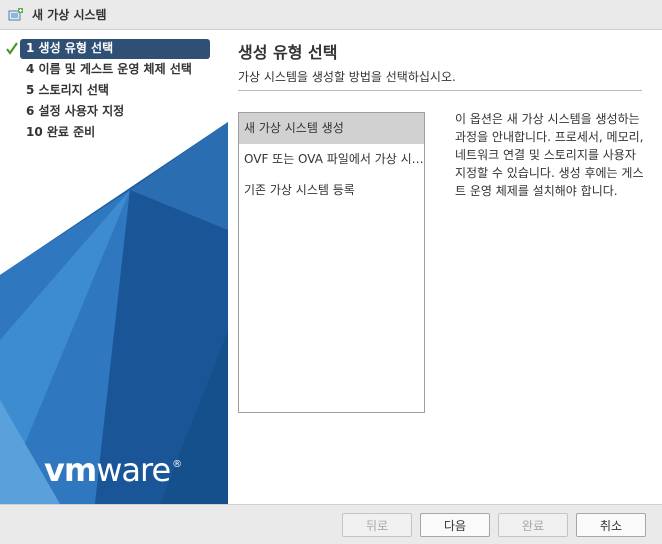  I want to click on step-label: 1 생성 유형 선택, so click(70, 48).